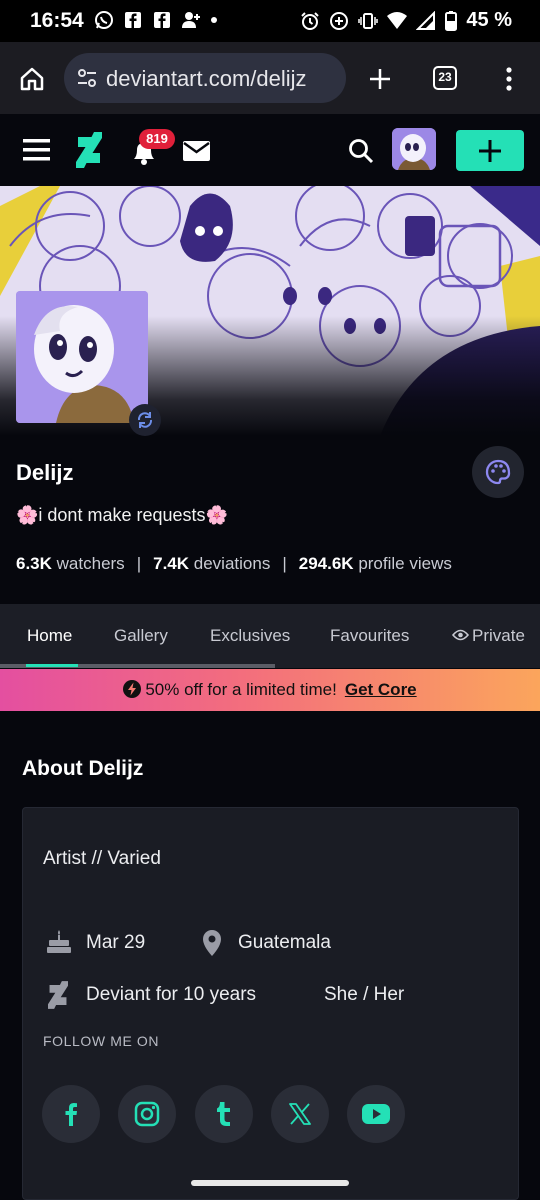  I want to click on facebook-link, so click(71, 1114).